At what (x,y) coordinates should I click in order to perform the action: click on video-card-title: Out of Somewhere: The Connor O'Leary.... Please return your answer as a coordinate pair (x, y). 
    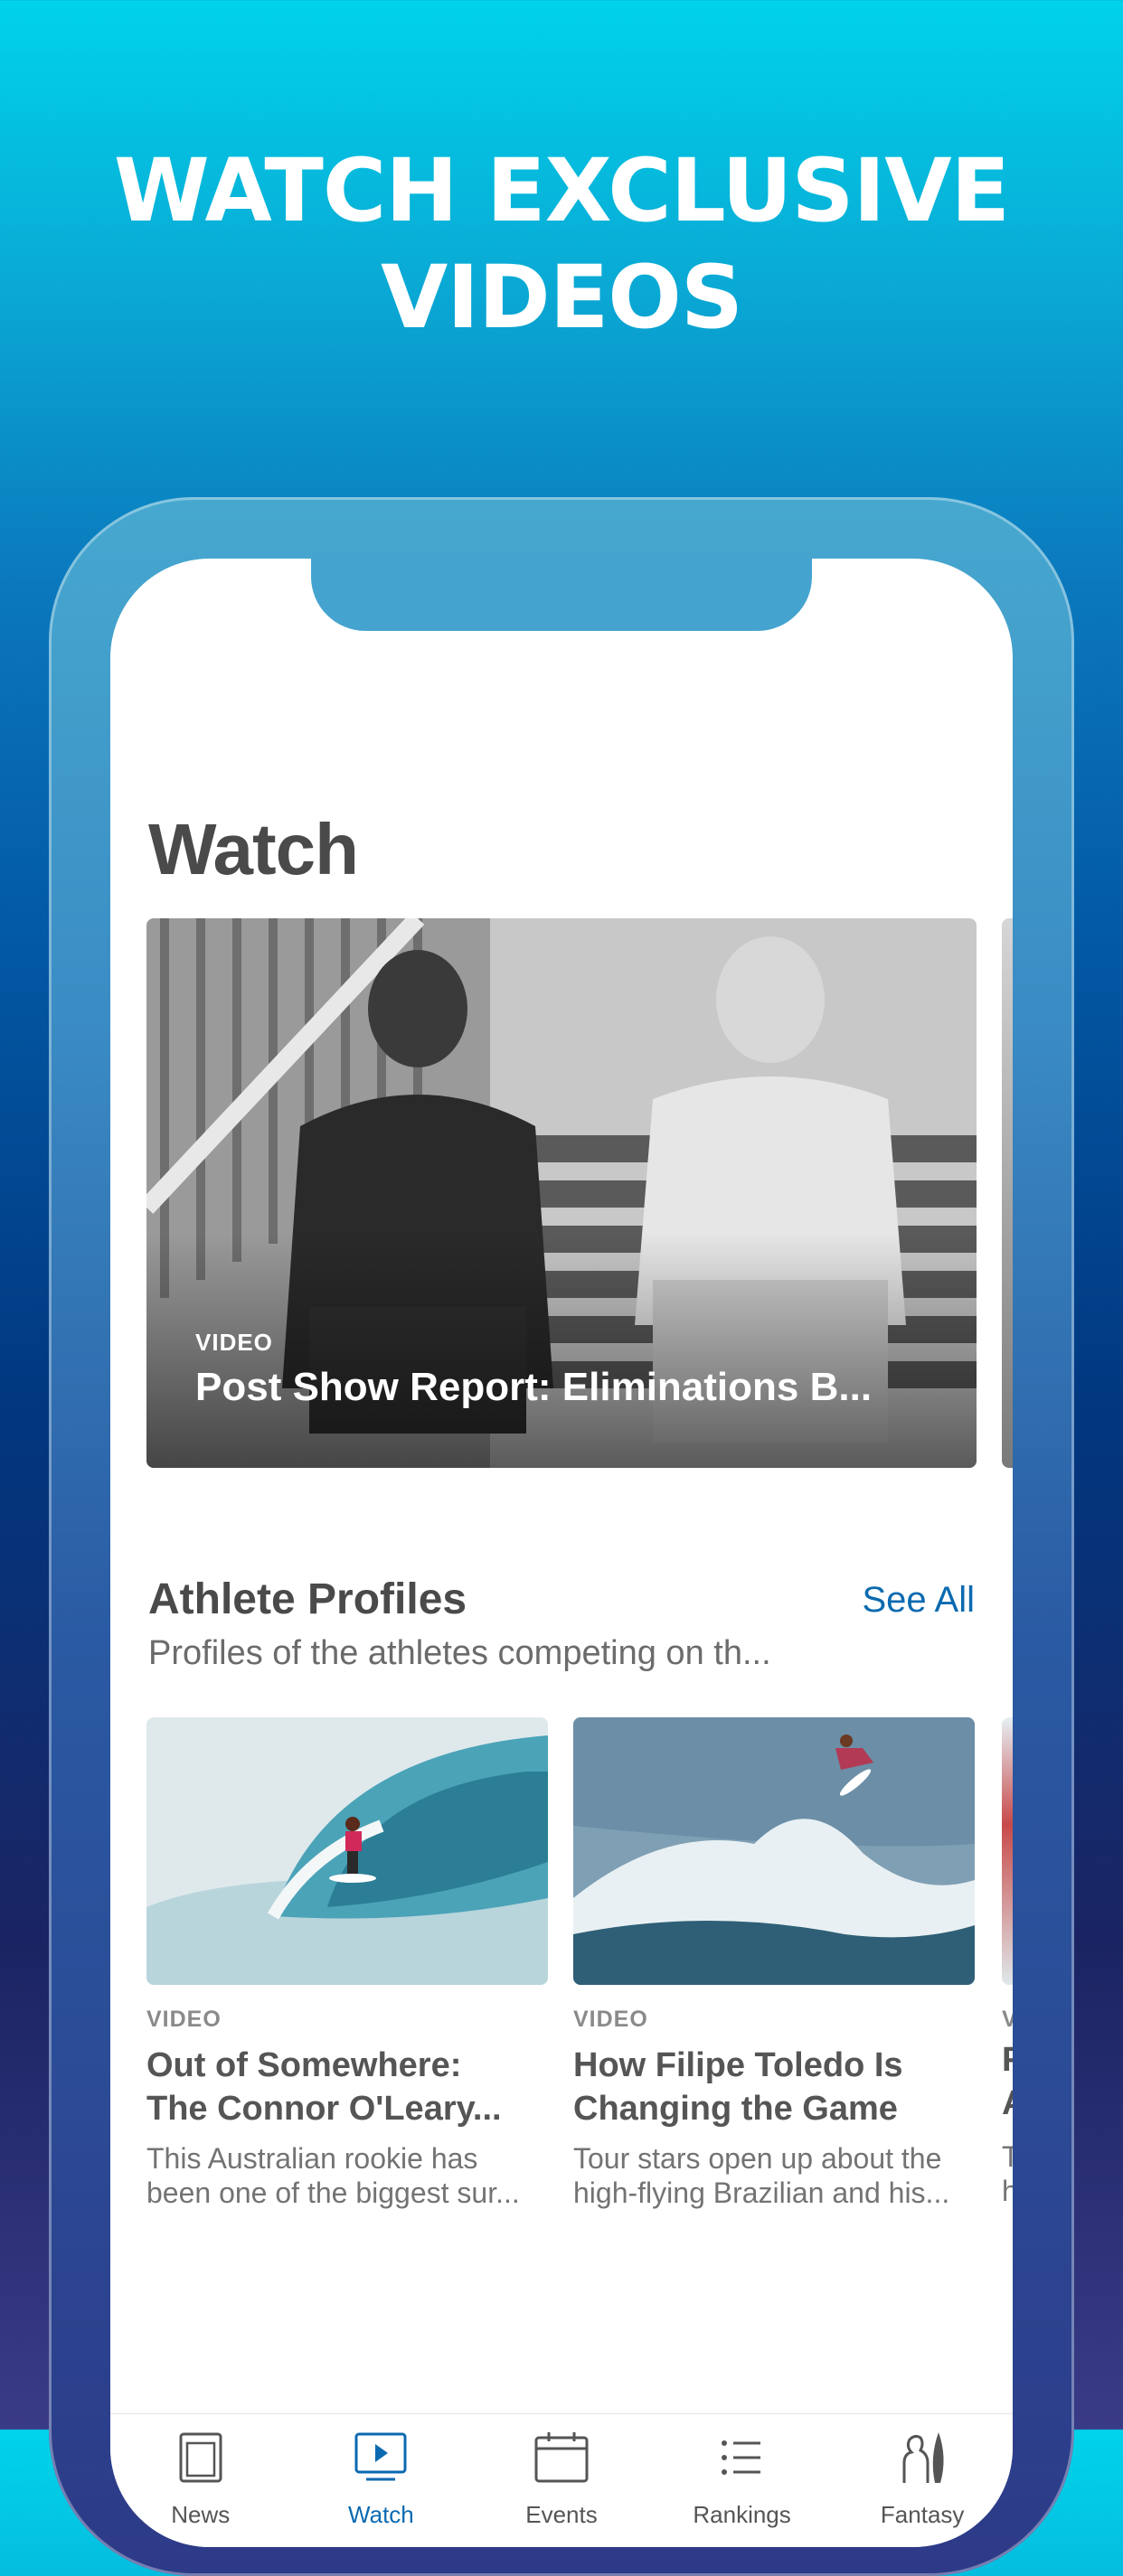
    Looking at the image, I should click on (347, 2087).